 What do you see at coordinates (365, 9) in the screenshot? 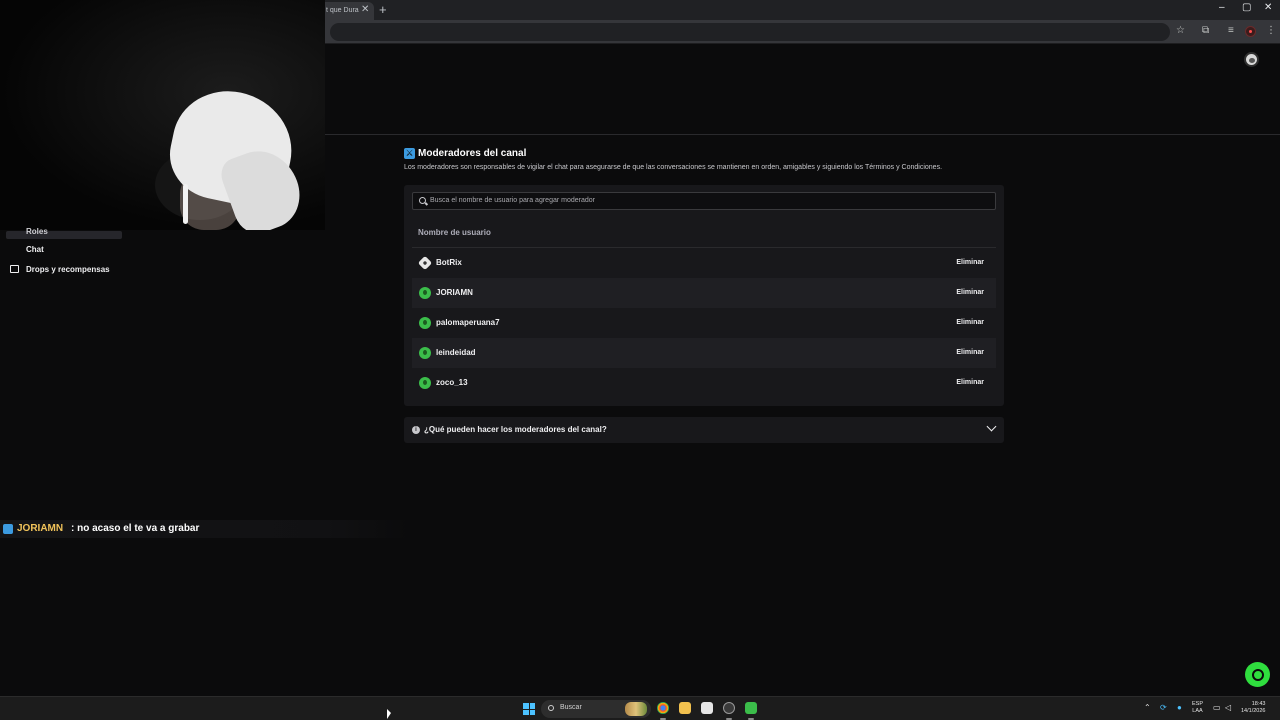
I see `tab-close-icon: ✕` at bounding box center [365, 9].